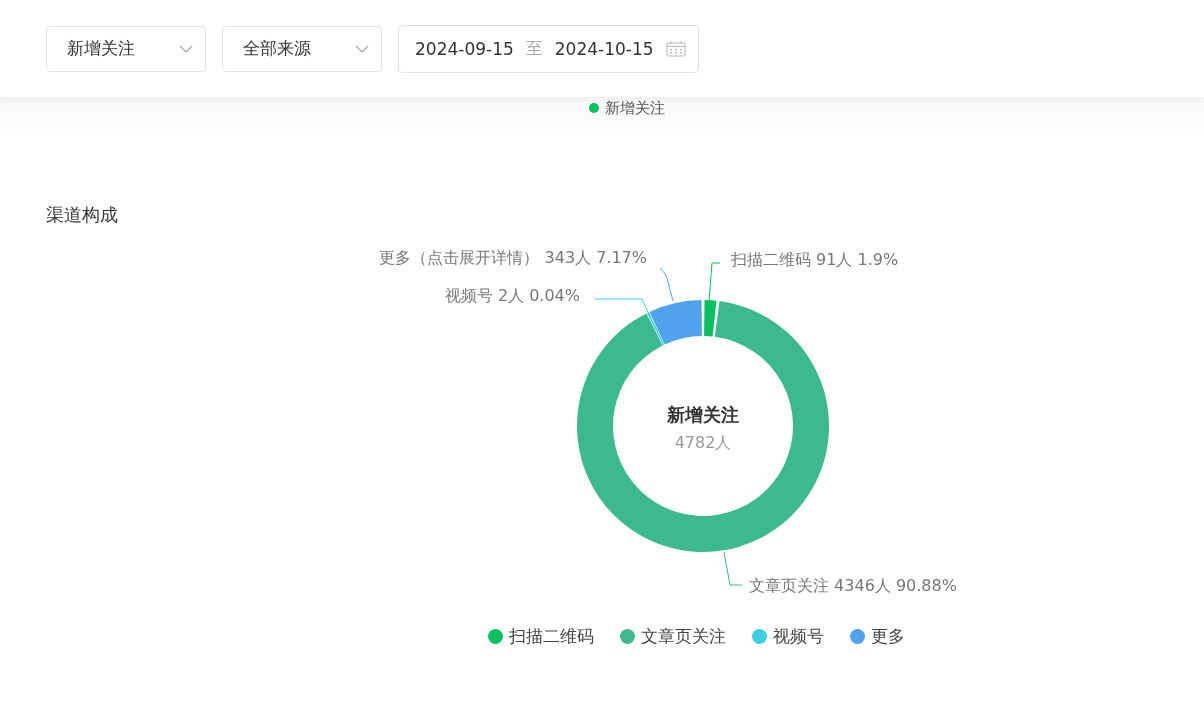  Describe the element at coordinates (683, 636) in the screenshot. I see `legend-label: 文章页关注` at that location.